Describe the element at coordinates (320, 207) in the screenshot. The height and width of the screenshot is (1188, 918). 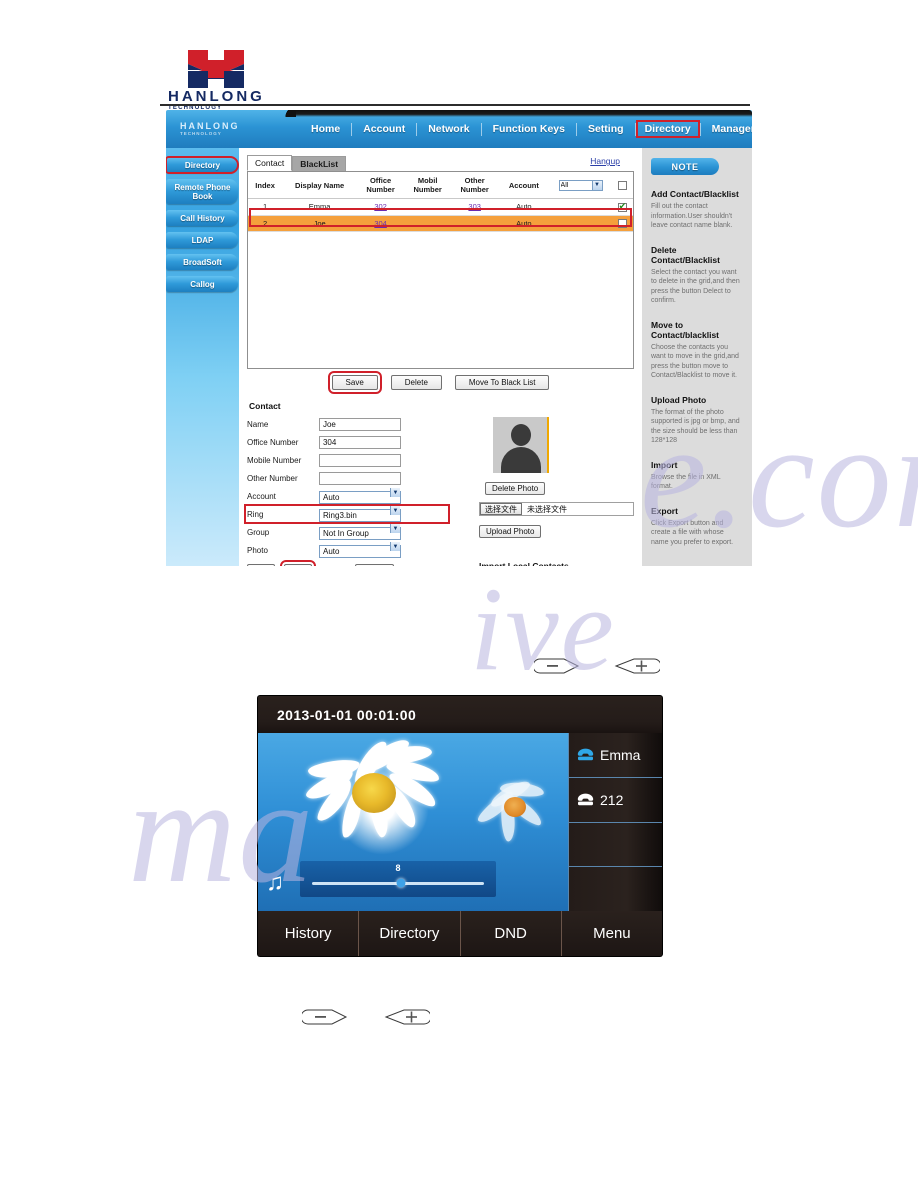
I see `cell-display-name: Emma` at that location.